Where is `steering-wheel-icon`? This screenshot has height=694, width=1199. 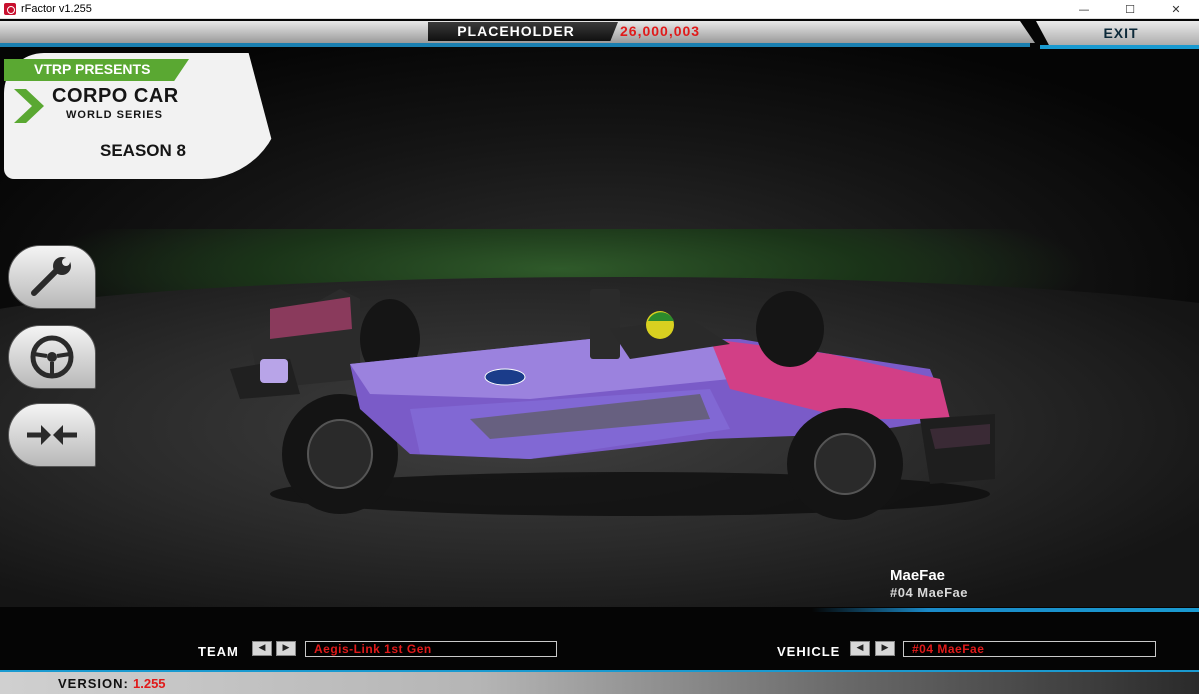 steering-wheel-icon is located at coordinates (52, 357).